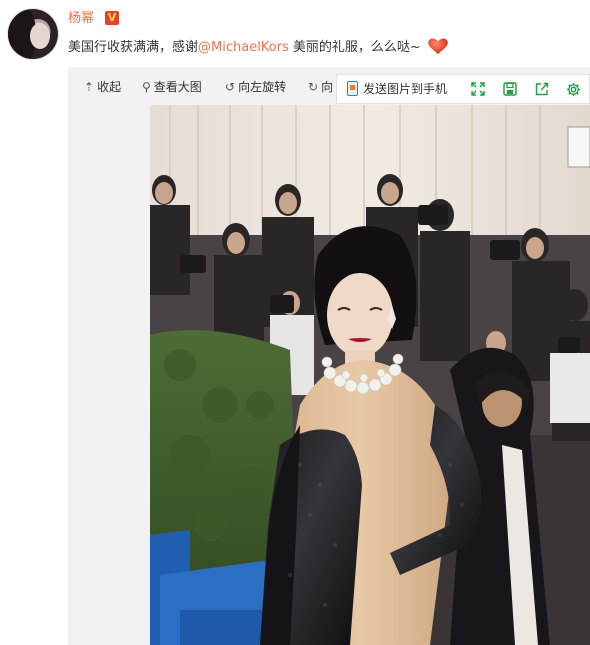  What do you see at coordinates (89, 87) in the screenshot?
I see `arrow-up-icon: ⇡` at bounding box center [89, 87].